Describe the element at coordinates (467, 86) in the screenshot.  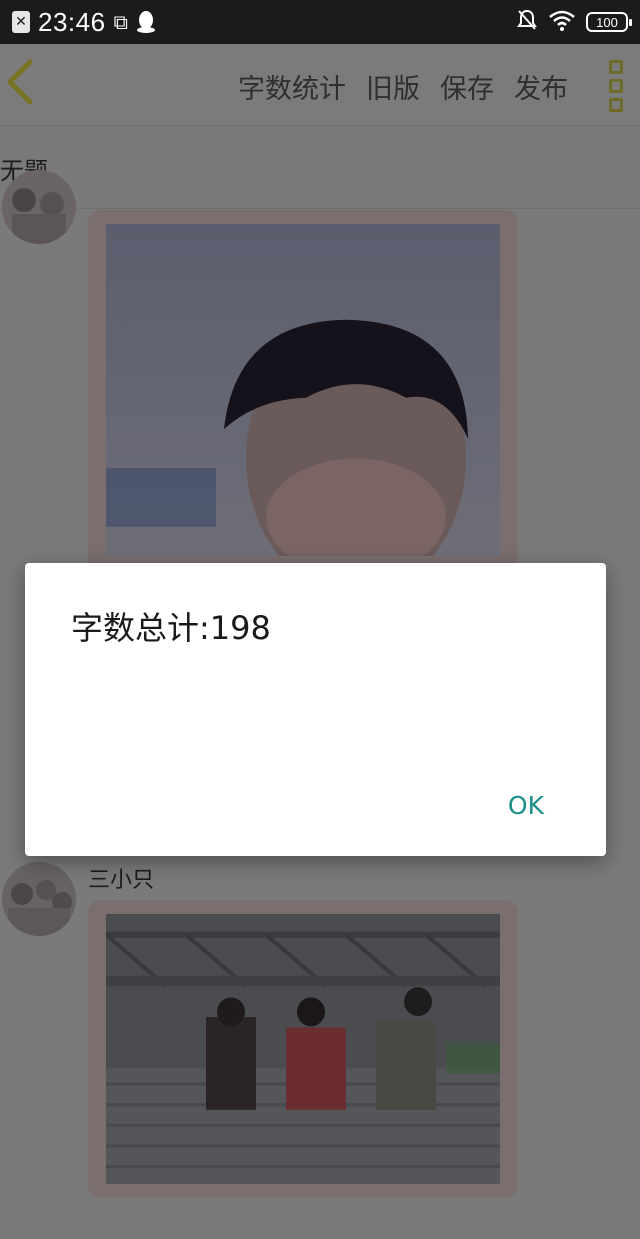
I see `save-button: 保存` at that location.